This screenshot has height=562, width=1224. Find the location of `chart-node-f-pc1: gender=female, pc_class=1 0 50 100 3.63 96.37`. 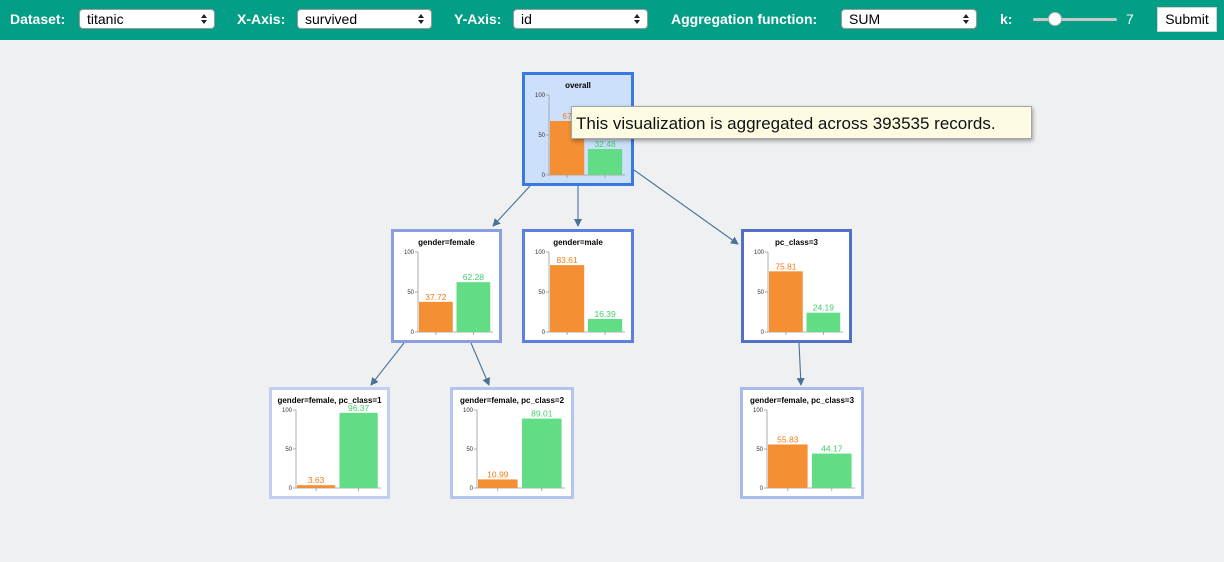

chart-node-f-pc1: gender=female, pc_class=1 0 50 100 3.63 96.37 is located at coordinates (329, 443).